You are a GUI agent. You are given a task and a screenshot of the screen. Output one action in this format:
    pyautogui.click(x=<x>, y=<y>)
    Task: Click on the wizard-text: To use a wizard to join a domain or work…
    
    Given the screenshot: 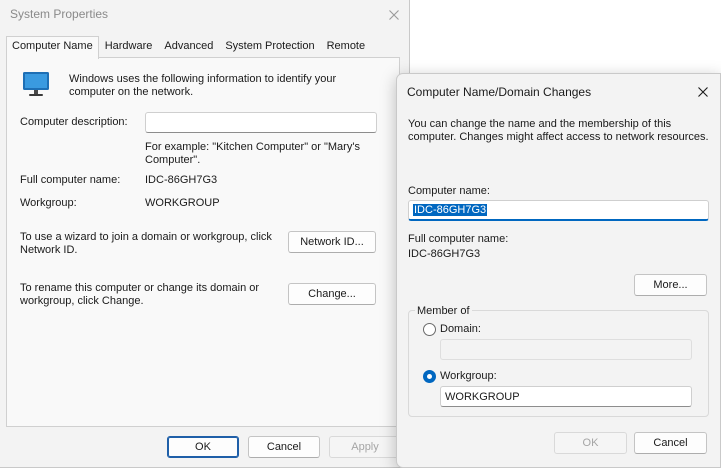 What is the action you would take?
    pyautogui.click(x=146, y=243)
    